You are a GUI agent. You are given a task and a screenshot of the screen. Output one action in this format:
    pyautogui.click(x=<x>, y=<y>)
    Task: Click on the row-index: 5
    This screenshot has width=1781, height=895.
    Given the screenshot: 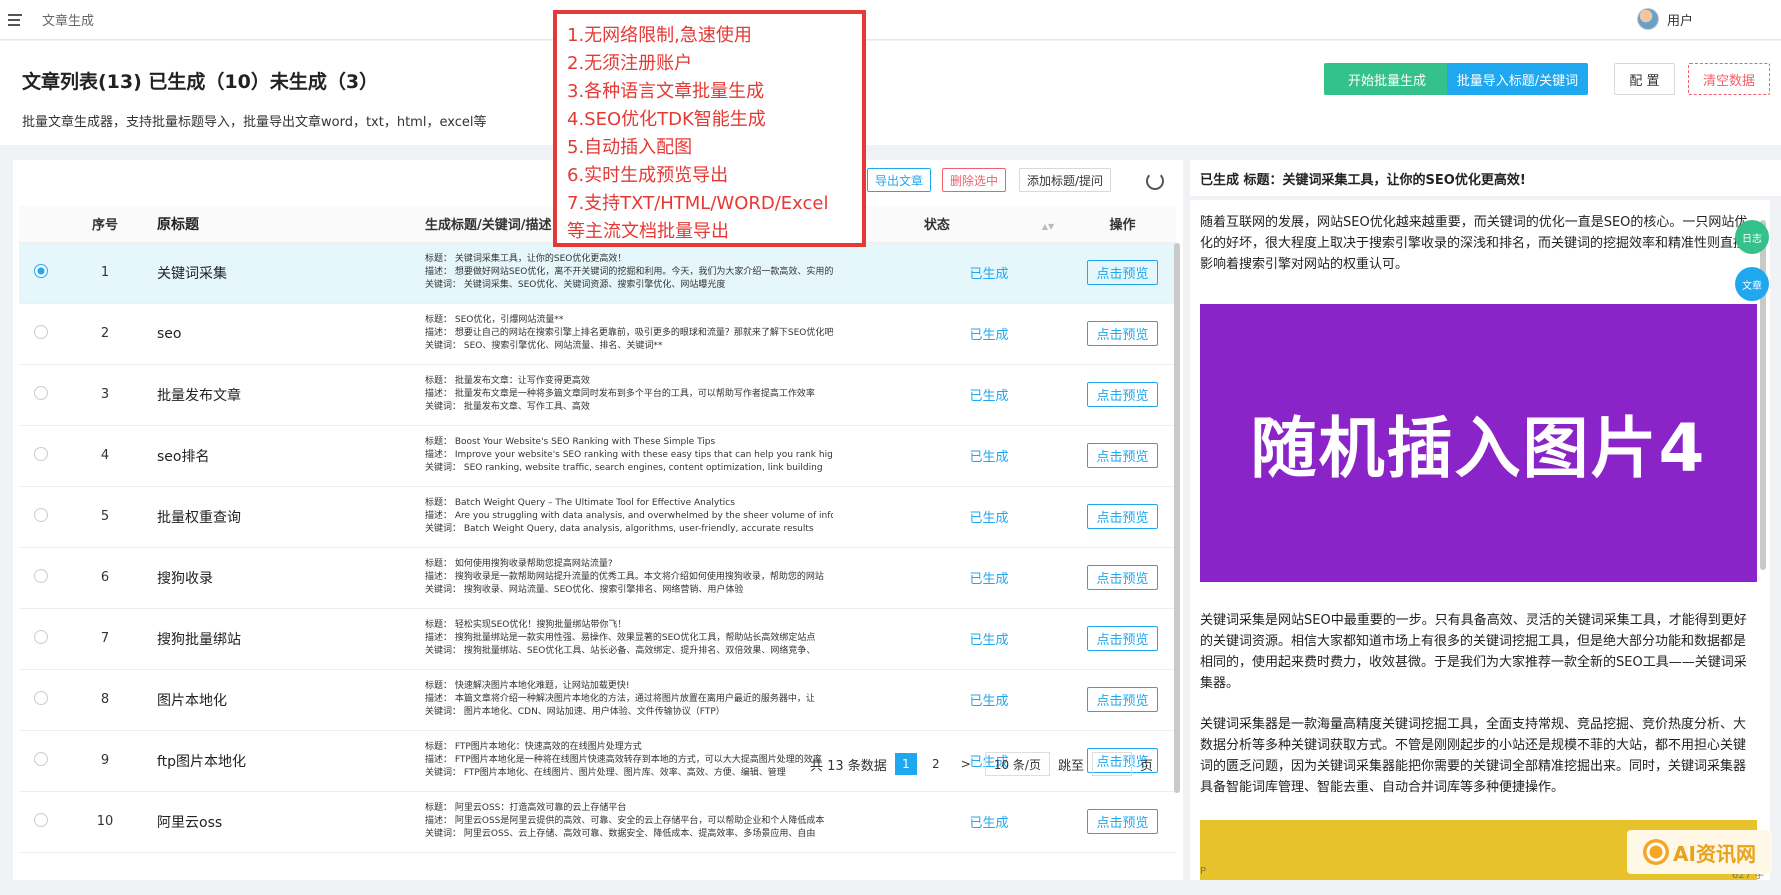 What is the action you would take?
    pyautogui.click(x=105, y=517)
    